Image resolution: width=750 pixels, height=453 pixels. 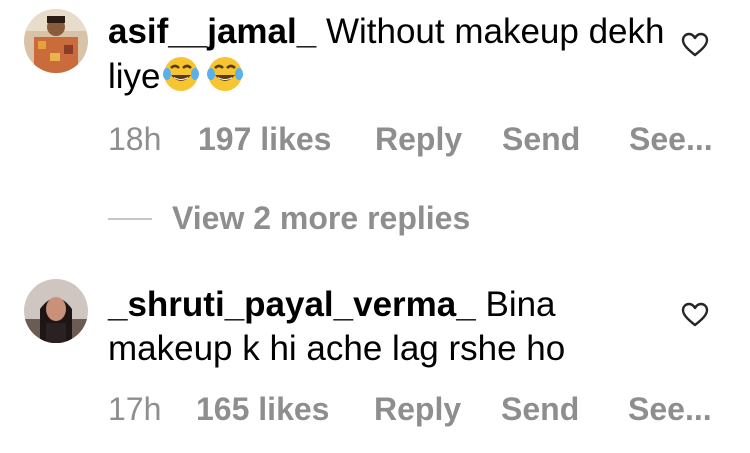 What do you see at coordinates (135, 409) in the screenshot?
I see `comment-timestamp: 17h` at bounding box center [135, 409].